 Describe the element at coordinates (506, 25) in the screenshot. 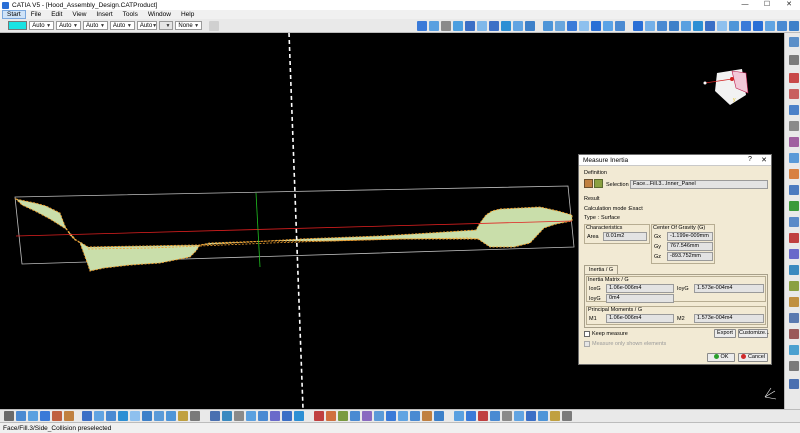

I see `join-icon` at that location.